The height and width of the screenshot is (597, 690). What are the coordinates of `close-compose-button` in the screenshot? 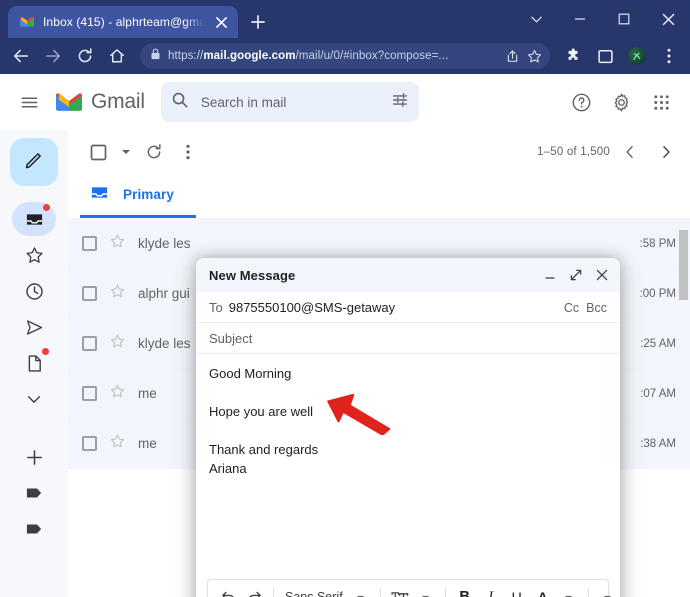 It's located at (602, 275).